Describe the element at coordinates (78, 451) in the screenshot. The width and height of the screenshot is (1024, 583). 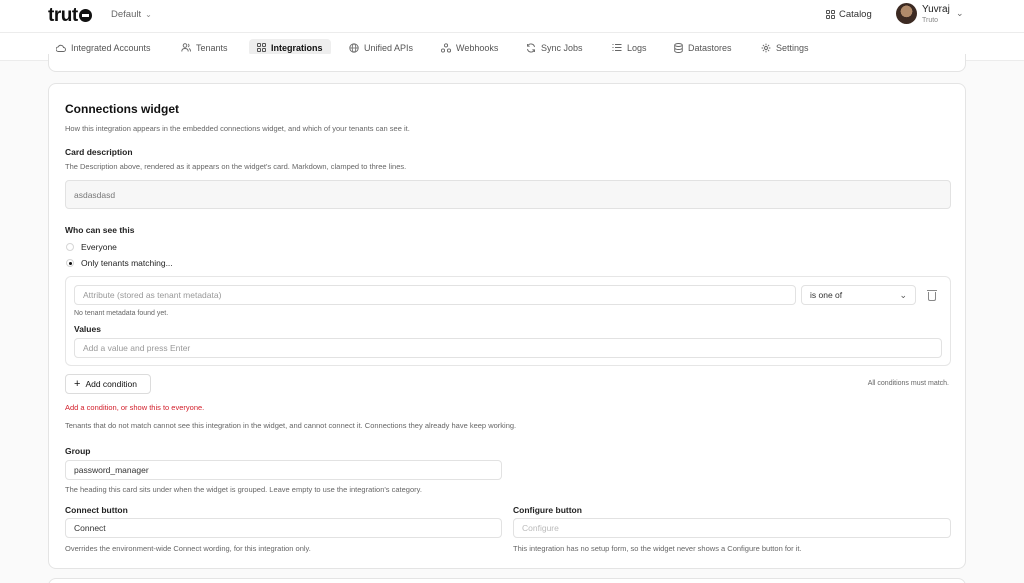
I see `group-label: Group` at that location.